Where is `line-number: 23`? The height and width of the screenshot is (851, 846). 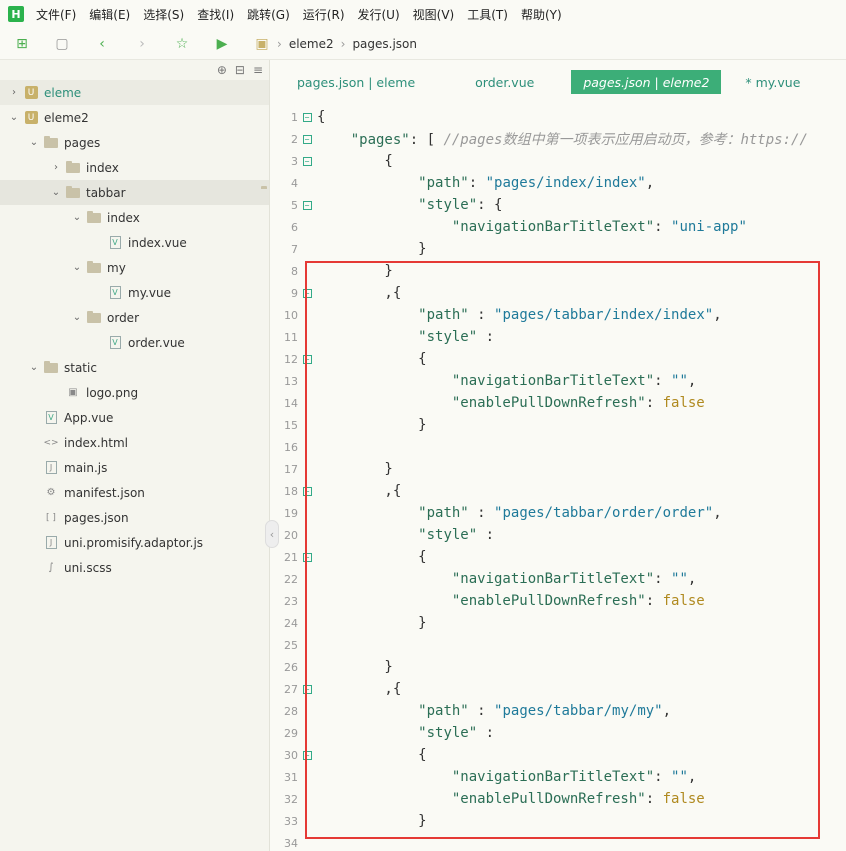 line-number: 23 is located at coordinates (291, 601).